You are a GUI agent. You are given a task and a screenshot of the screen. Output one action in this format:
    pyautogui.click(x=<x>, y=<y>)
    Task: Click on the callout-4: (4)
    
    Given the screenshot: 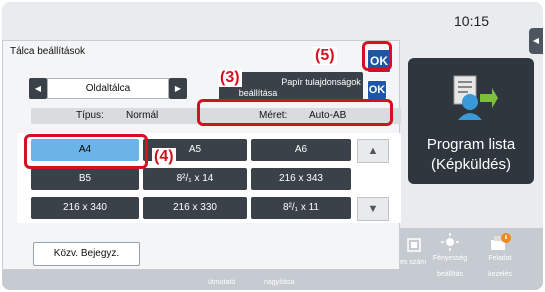 What is the action you would take?
    pyautogui.click(x=164, y=157)
    